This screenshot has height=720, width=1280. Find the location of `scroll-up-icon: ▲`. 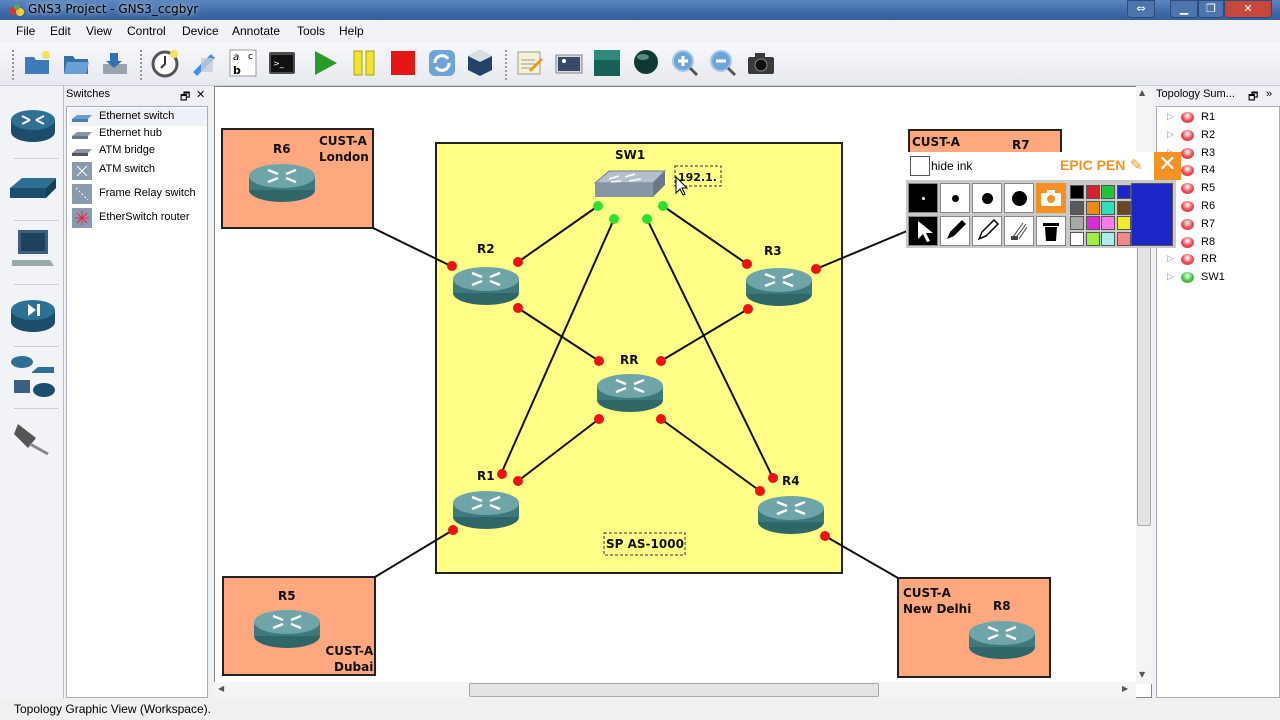

scroll-up-icon: ▲ is located at coordinates (1142, 92).